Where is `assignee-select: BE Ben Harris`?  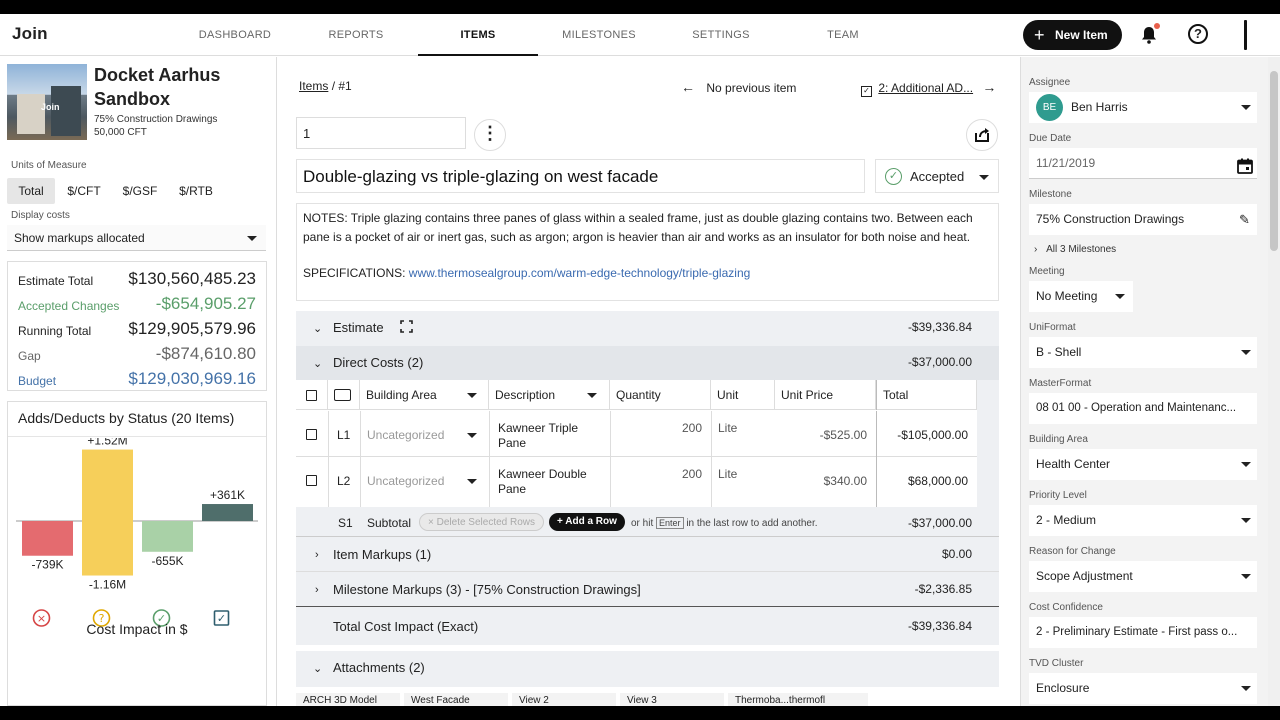 assignee-select: BE Ben Harris is located at coordinates (1143, 107).